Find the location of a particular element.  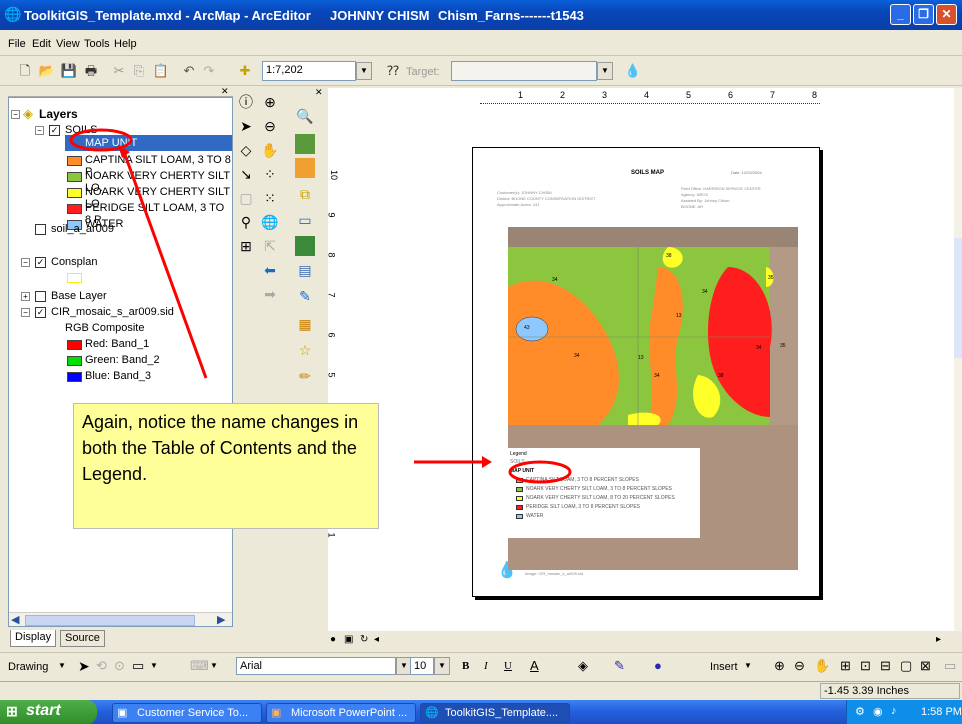

line-color-icon: ✎ is located at coordinates (619, 666).